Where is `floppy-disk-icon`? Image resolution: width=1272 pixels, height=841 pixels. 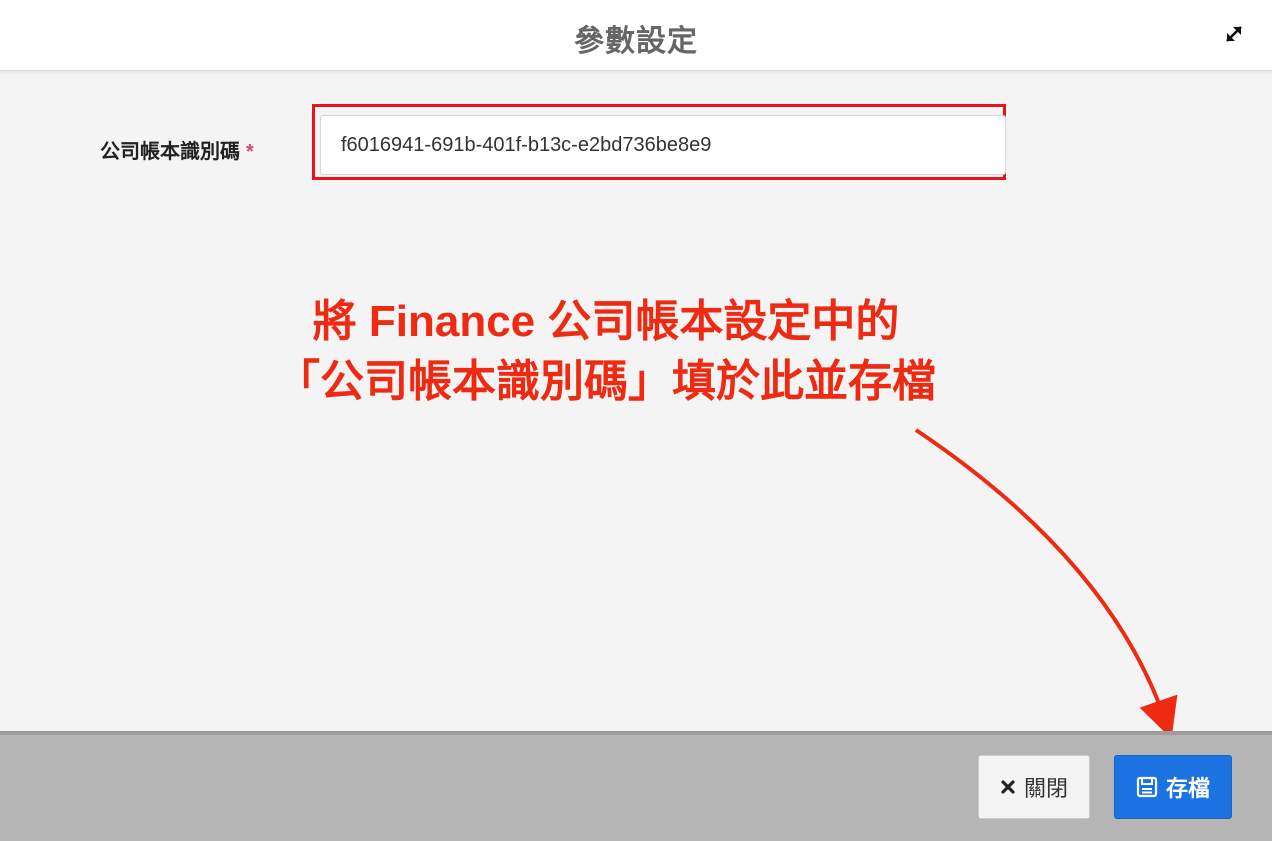 floppy-disk-icon is located at coordinates (1147, 787).